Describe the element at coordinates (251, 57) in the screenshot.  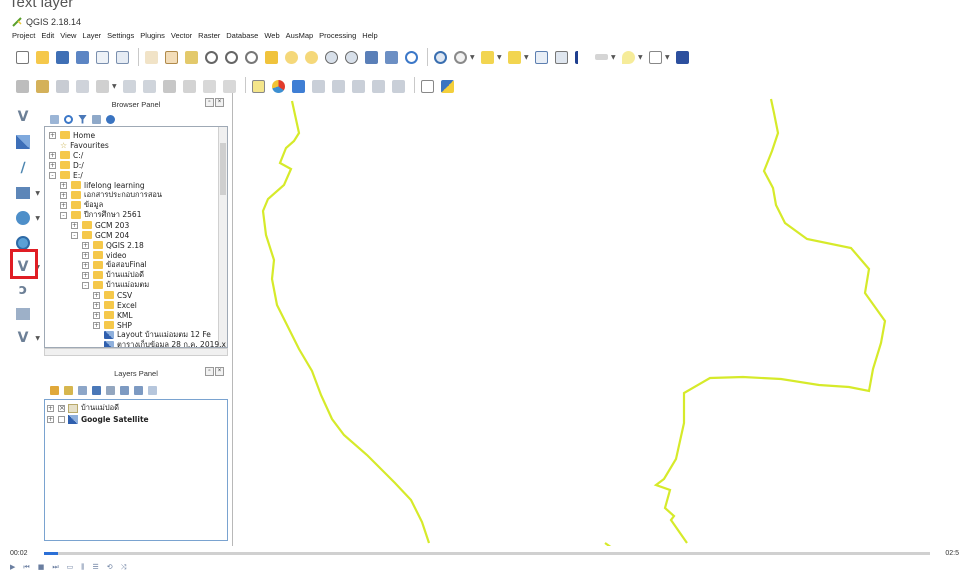
I see `zoom-native-button` at that location.